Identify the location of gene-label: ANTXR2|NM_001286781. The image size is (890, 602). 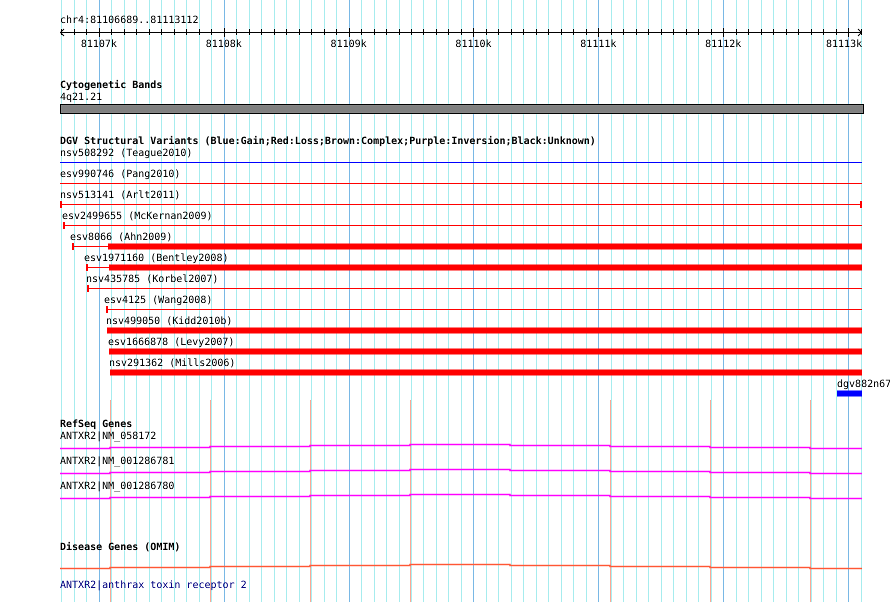
(117, 462).